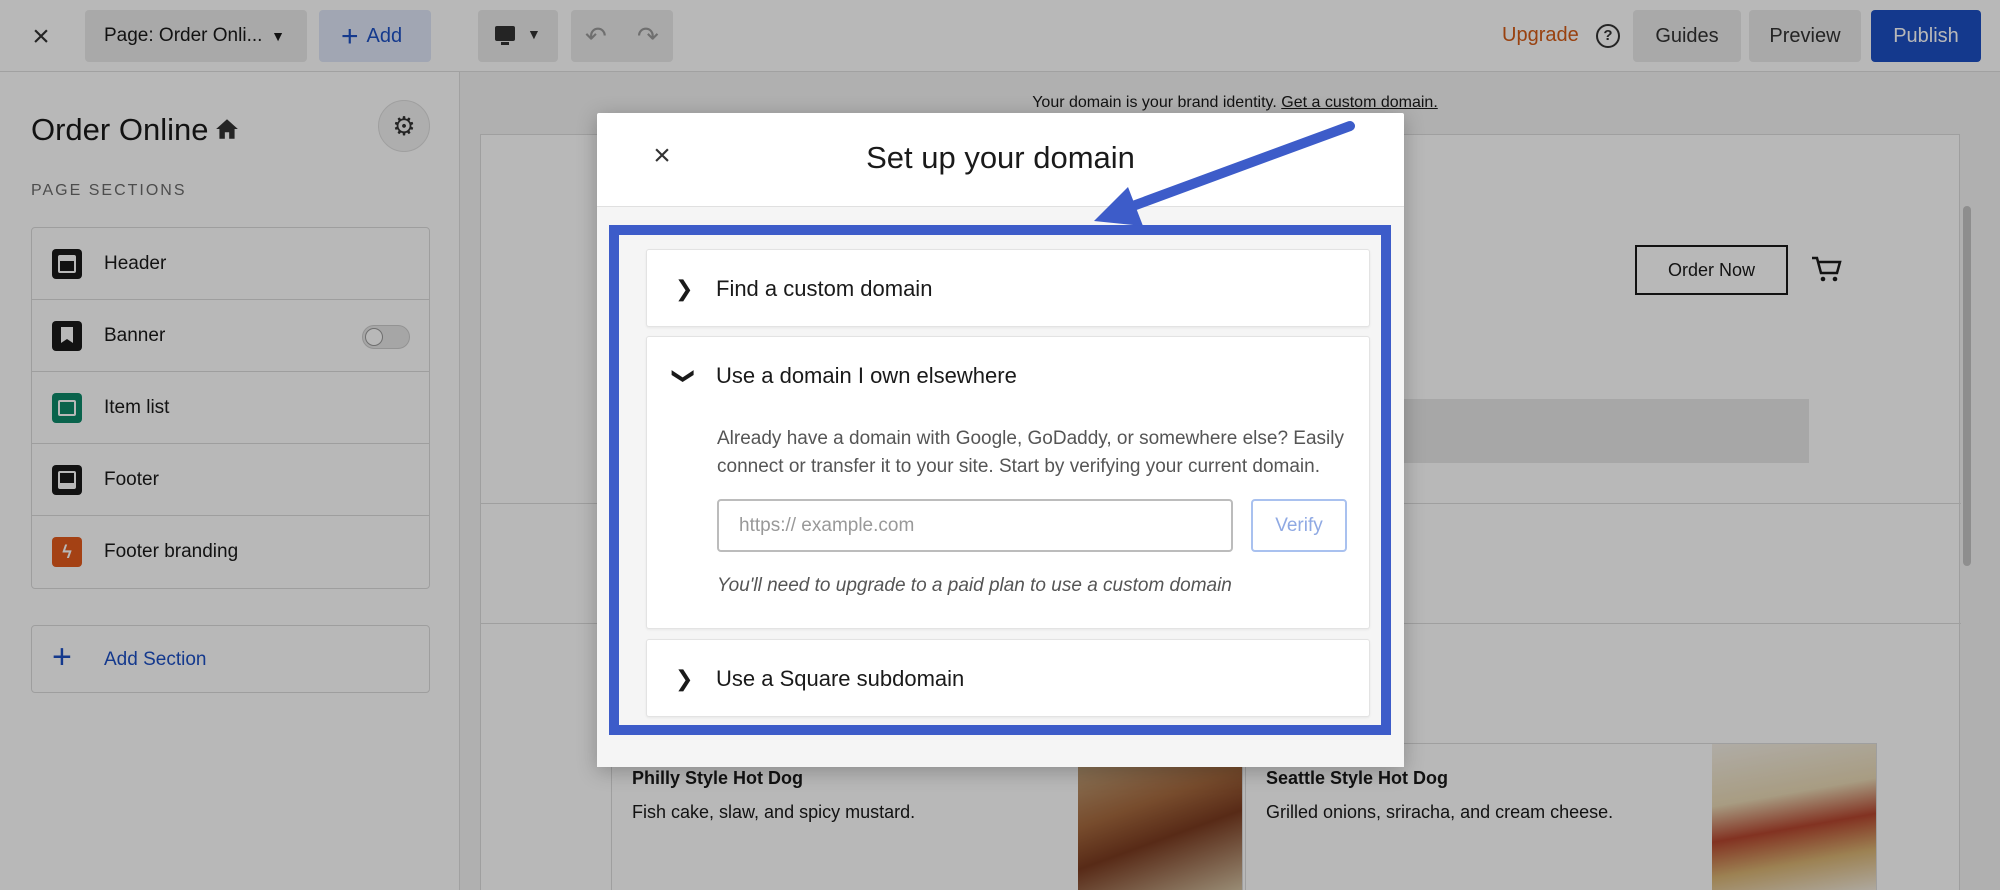 The image size is (2000, 890). What do you see at coordinates (1299, 525) in the screenshot?
I see `verify-button: Verify` at bounding box center [1299, 525].